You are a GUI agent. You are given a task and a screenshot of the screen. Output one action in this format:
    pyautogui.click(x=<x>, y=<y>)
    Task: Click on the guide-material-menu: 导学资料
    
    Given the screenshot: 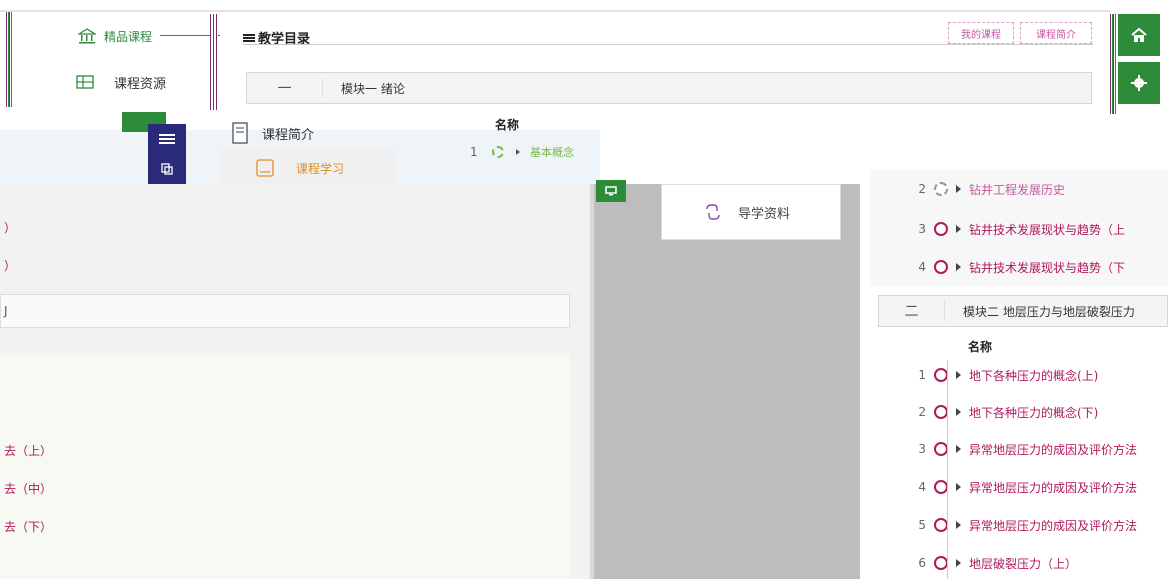 What is the action you would take?
    pyautogui.click(x=751, y=212)
    